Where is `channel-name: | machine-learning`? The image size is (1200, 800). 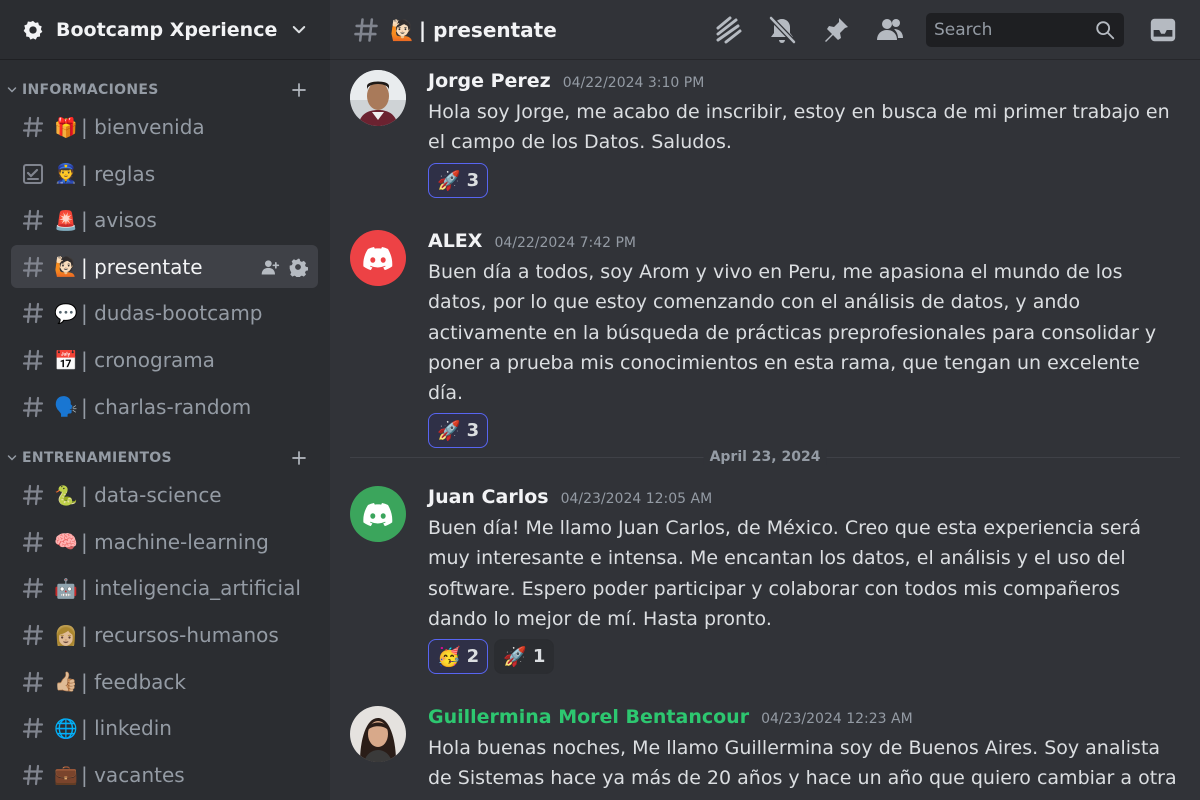 channel-name: | machine-learning is located at coordinates (175, 541).